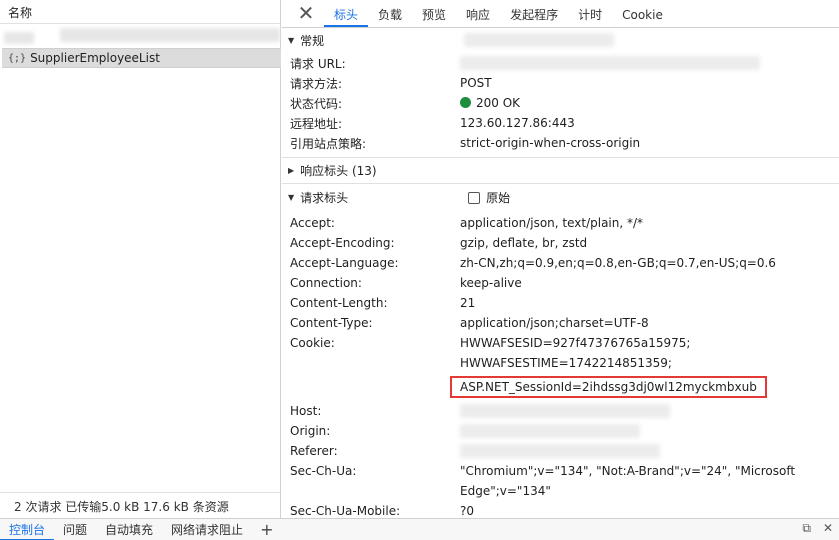 This screenshot has height=540, width=839. I want to click on general-row-referrer-policy: 引用站点策略: strict-origin-when-cross-origin, so click(560, 143).